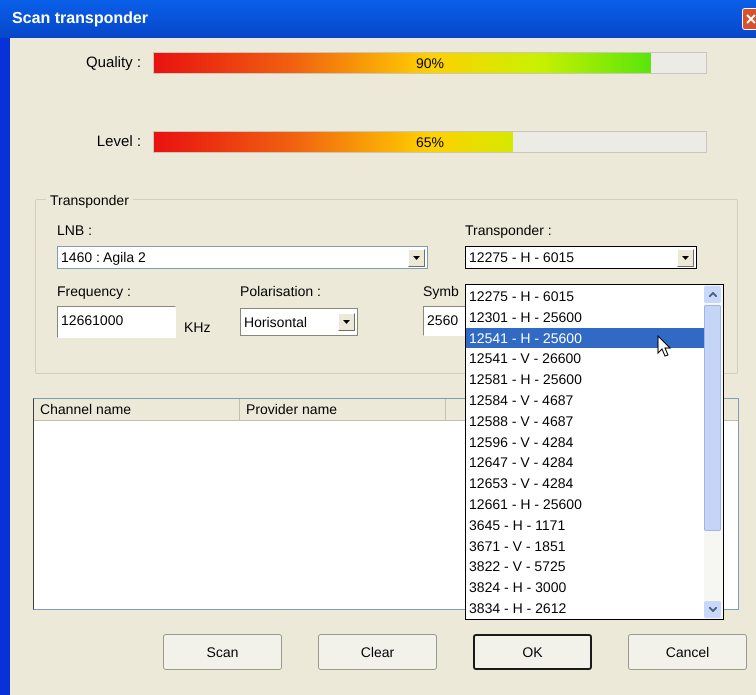  What do you see at coordinates (197, 327) in the screenshot?
I see `unit-label: KHz` at bounding box center [197, 327].